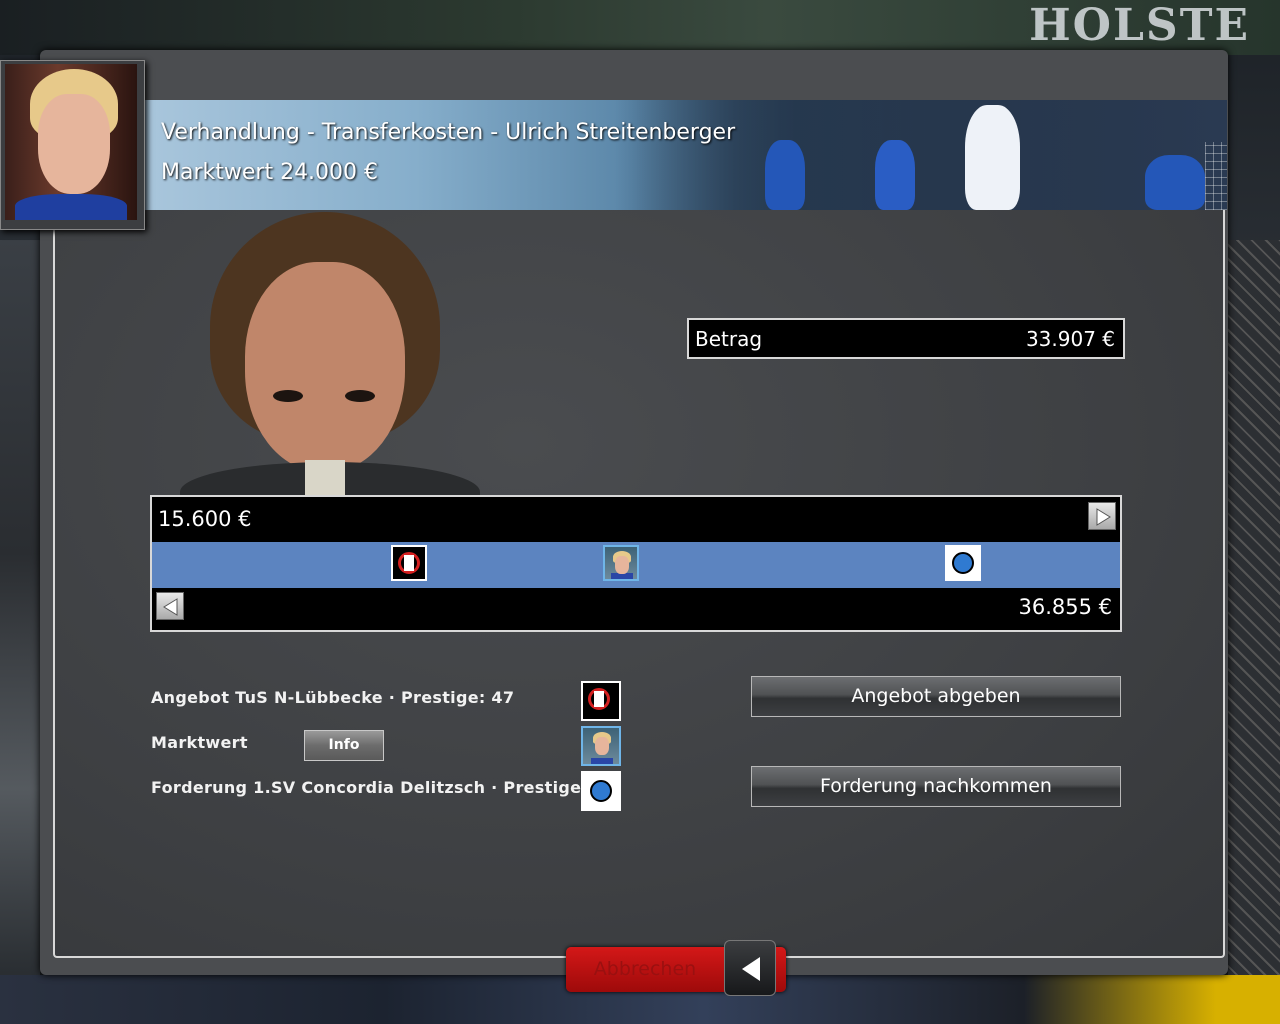 This screenshot has width=1280, height=1024. Describe the element at coordinates (1070, 338) in the screenshot. I see `amount-value: 33.907 €` at that location.